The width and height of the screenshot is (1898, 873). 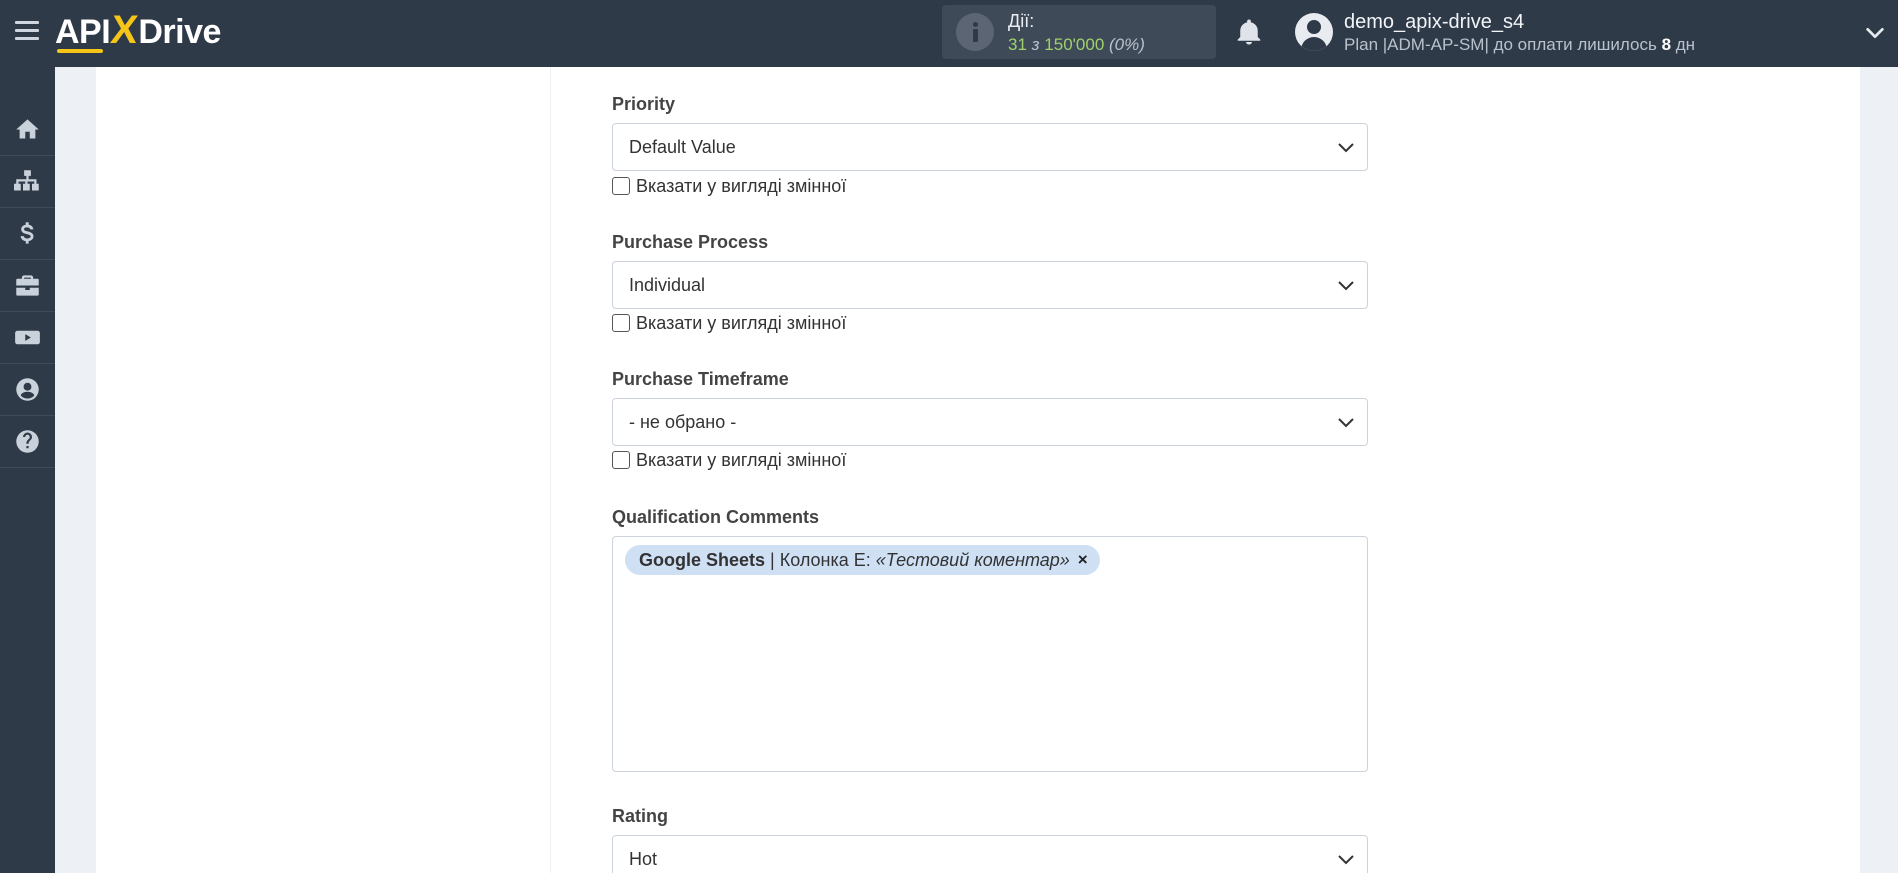 I want to click on rating-value: Hot, so click(x=643, y=859).